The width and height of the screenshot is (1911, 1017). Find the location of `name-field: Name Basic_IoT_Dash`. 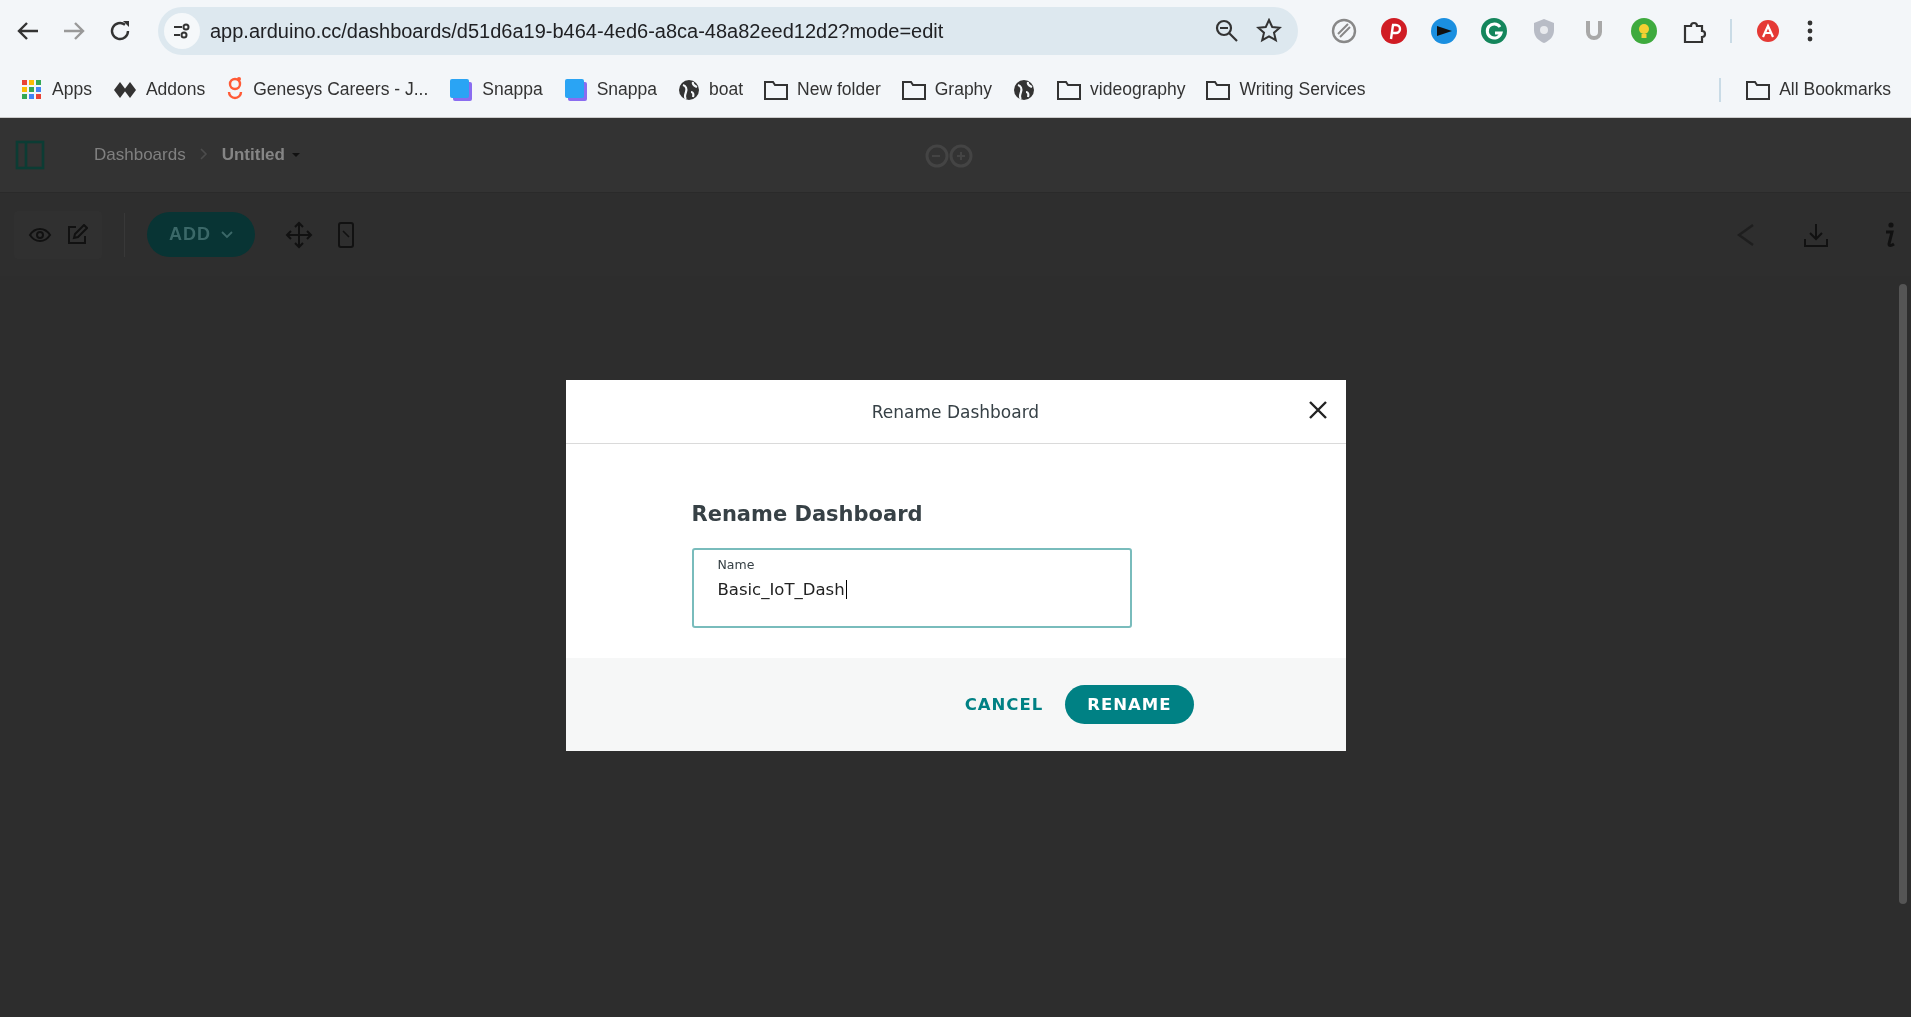

name-field: Name Basic_IoT_Dash is located at coordinates (911, 588).